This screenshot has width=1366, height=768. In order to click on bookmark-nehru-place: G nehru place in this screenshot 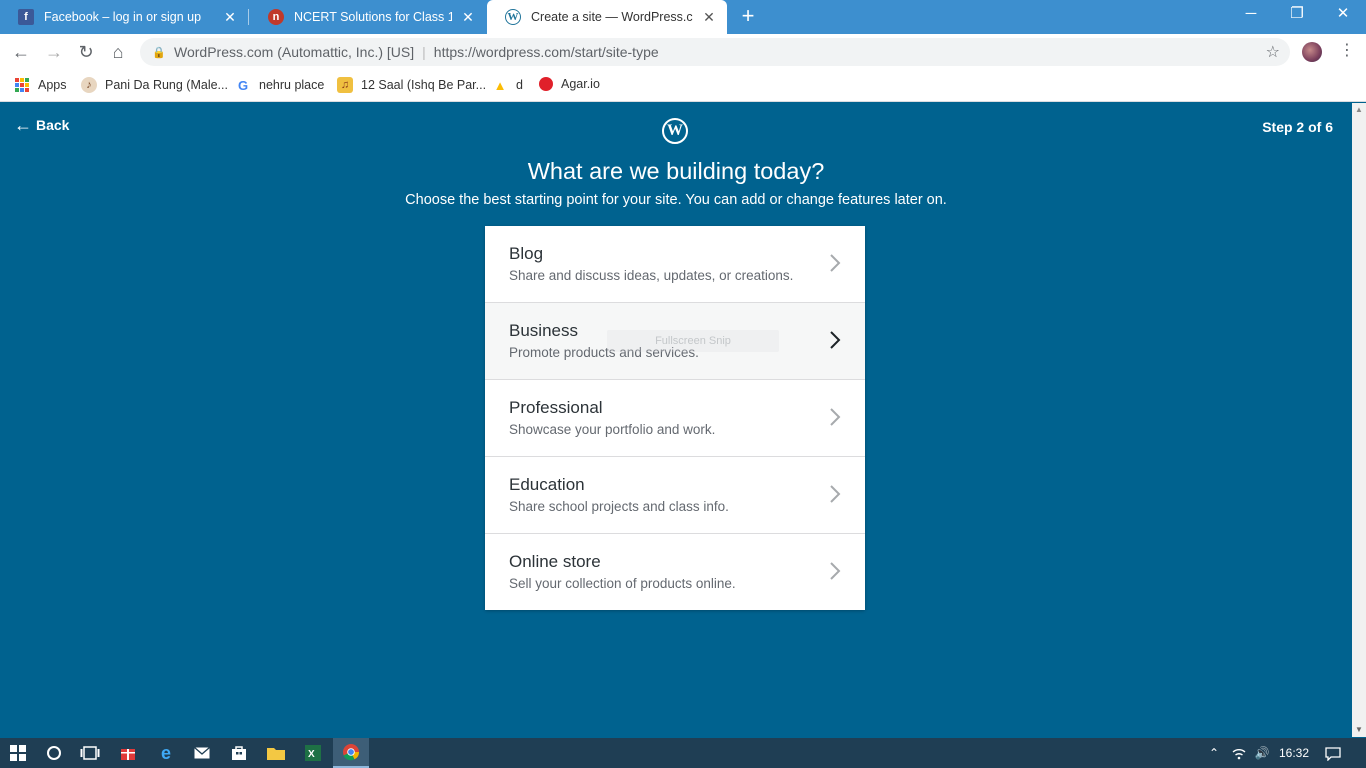, I will do `click(279, 85)`.